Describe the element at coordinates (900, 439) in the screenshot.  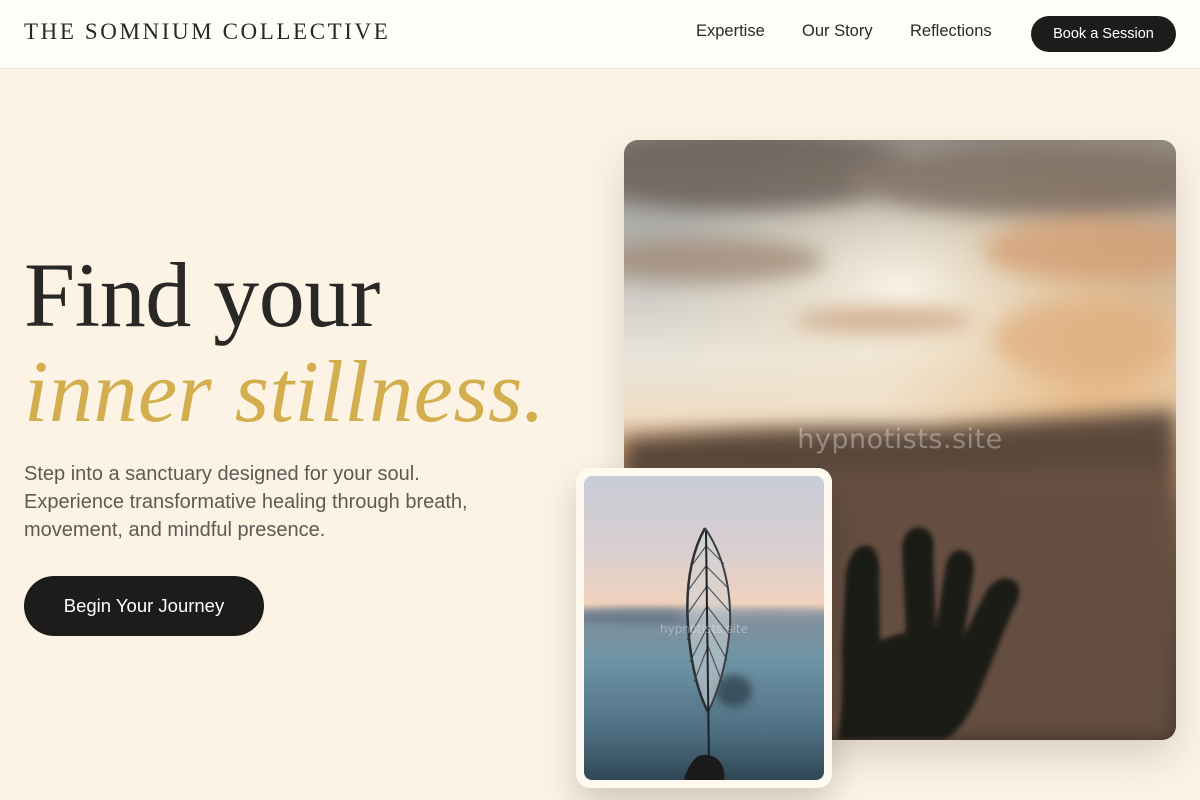
I see `main-photo-watermark: hypnotists.site` at that location.